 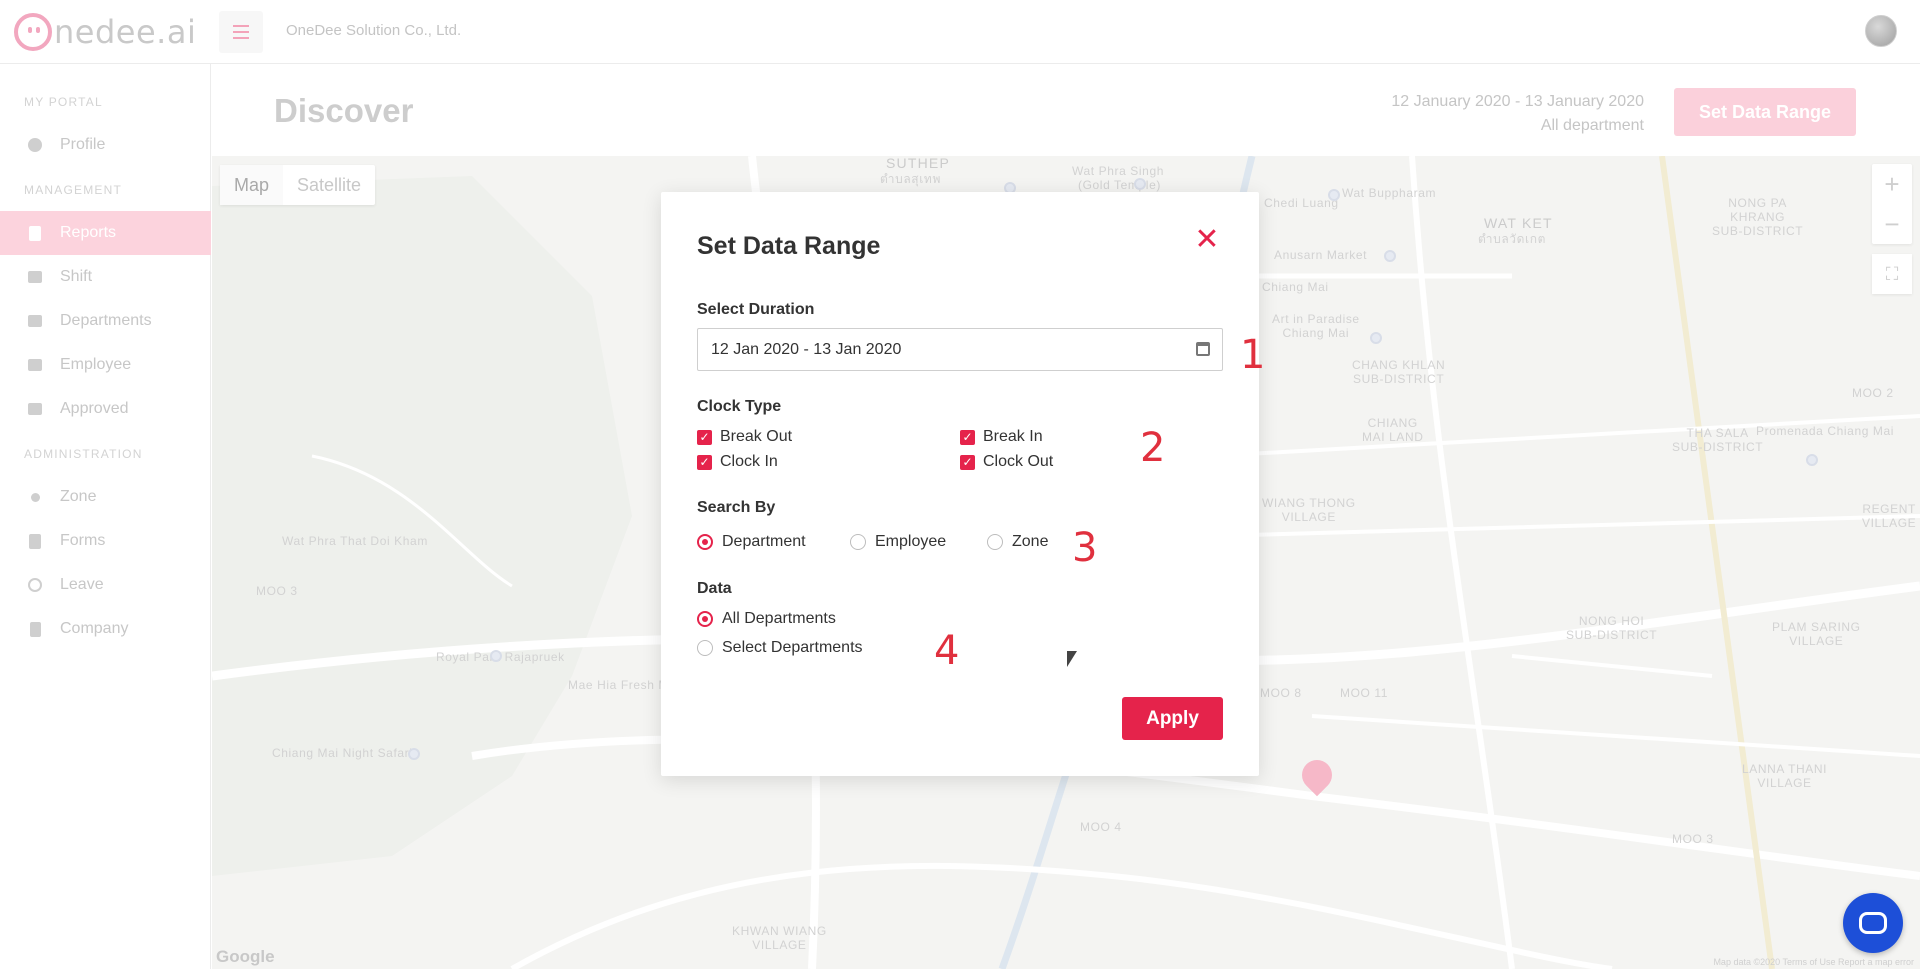 I want to click on chat-launcher-button, so click(x=1873, y=923).